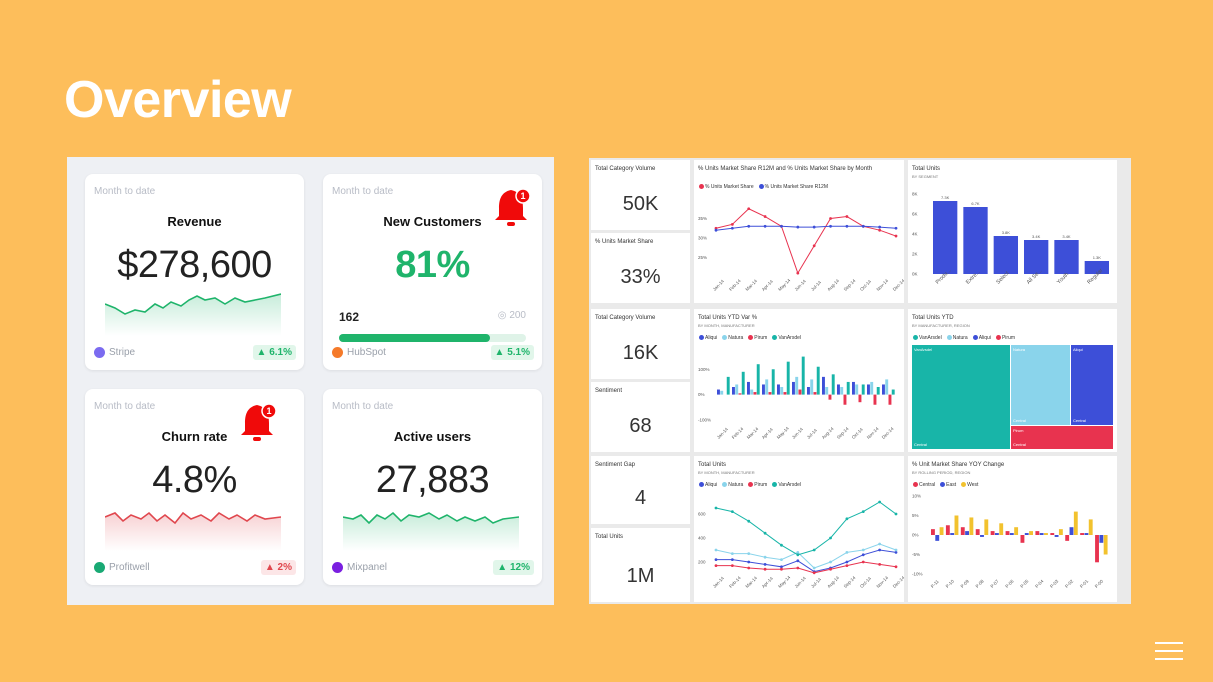 The height and width of the screenshot is (682, 1213). What do you see at coordinates (915, 254) in the screenshot?
I see `y-tick-label: 2K` at bounding box center [915, 254].